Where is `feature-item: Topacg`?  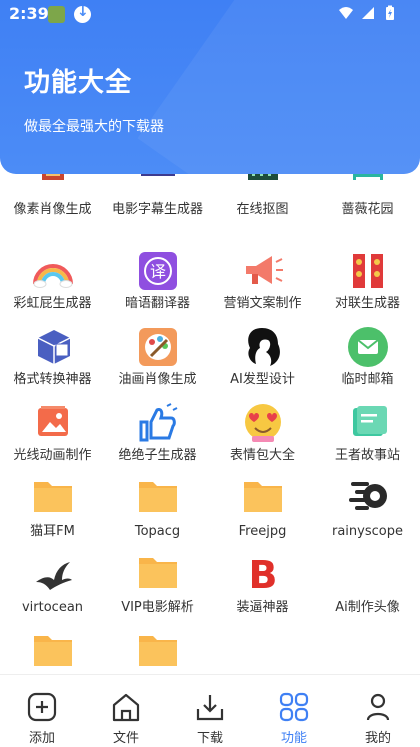 feature-item: Topacg is located at coordinates (157, 512).